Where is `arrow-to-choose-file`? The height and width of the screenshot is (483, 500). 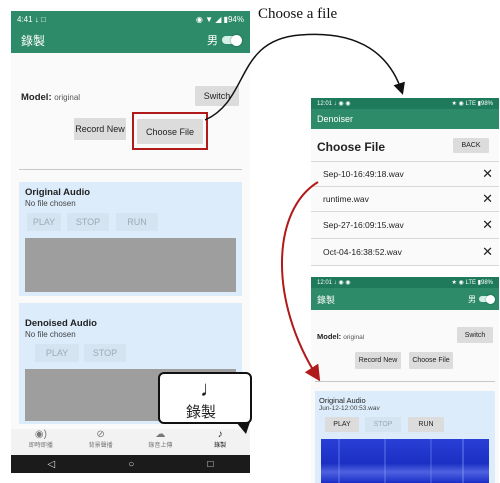 arrow-to-choose-file is located at coordinates (304, 77).